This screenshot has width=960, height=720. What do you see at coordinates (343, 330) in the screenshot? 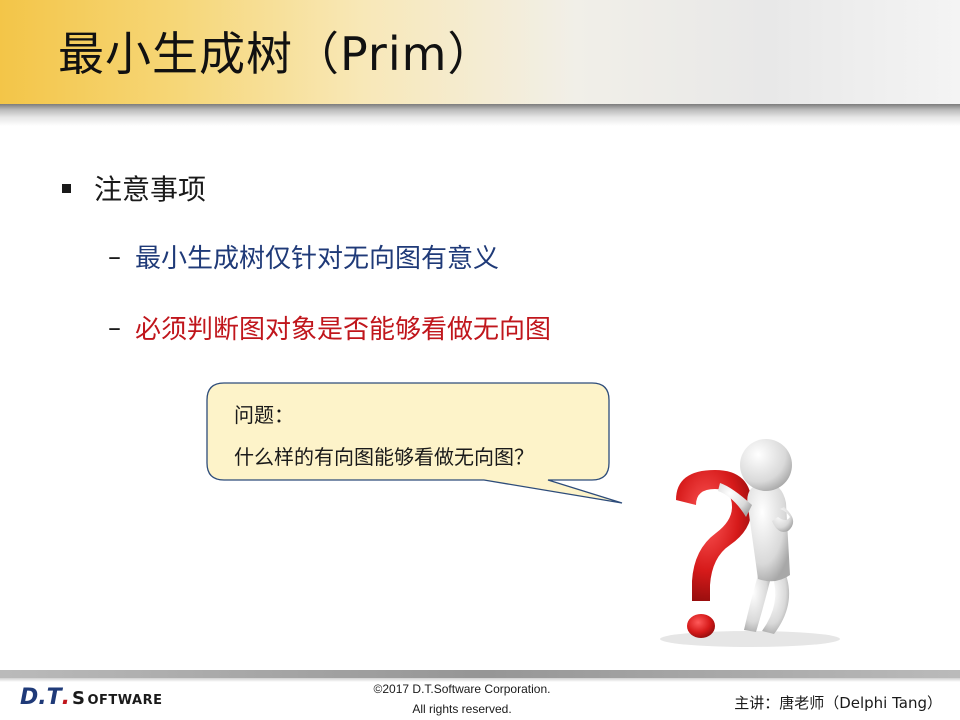
I see `sub-bullet-2-text: 必须判断图对象是否能够看做无向图` at bounding box center [343, 330].